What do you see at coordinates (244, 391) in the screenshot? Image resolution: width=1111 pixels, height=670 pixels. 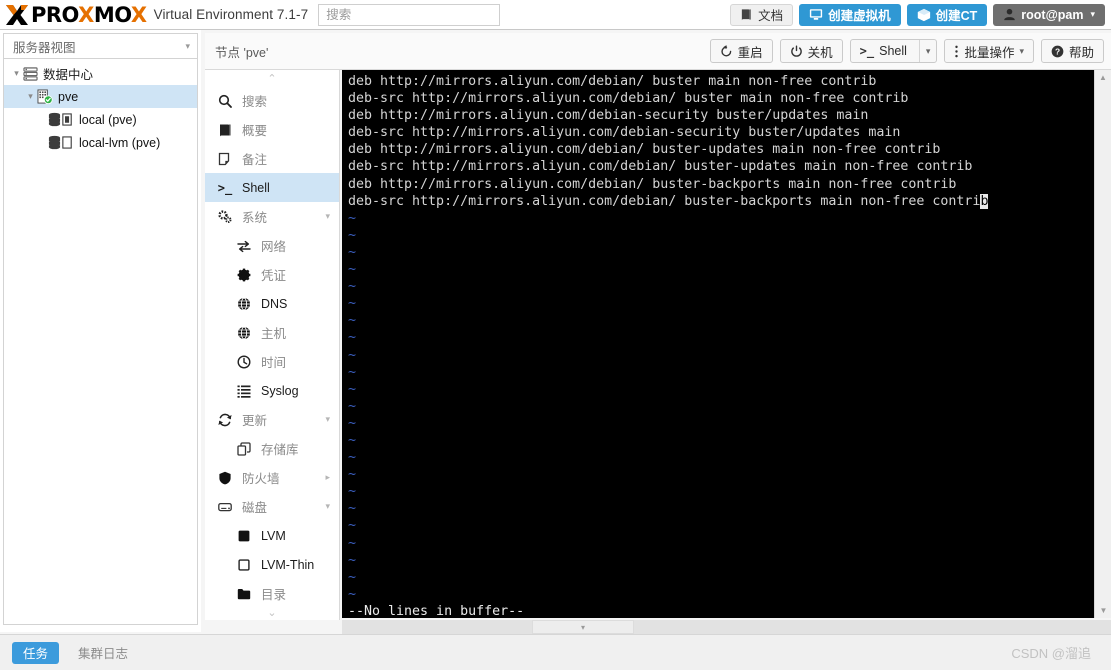 I see `syslog-icon` at bounding box center [244, 391].